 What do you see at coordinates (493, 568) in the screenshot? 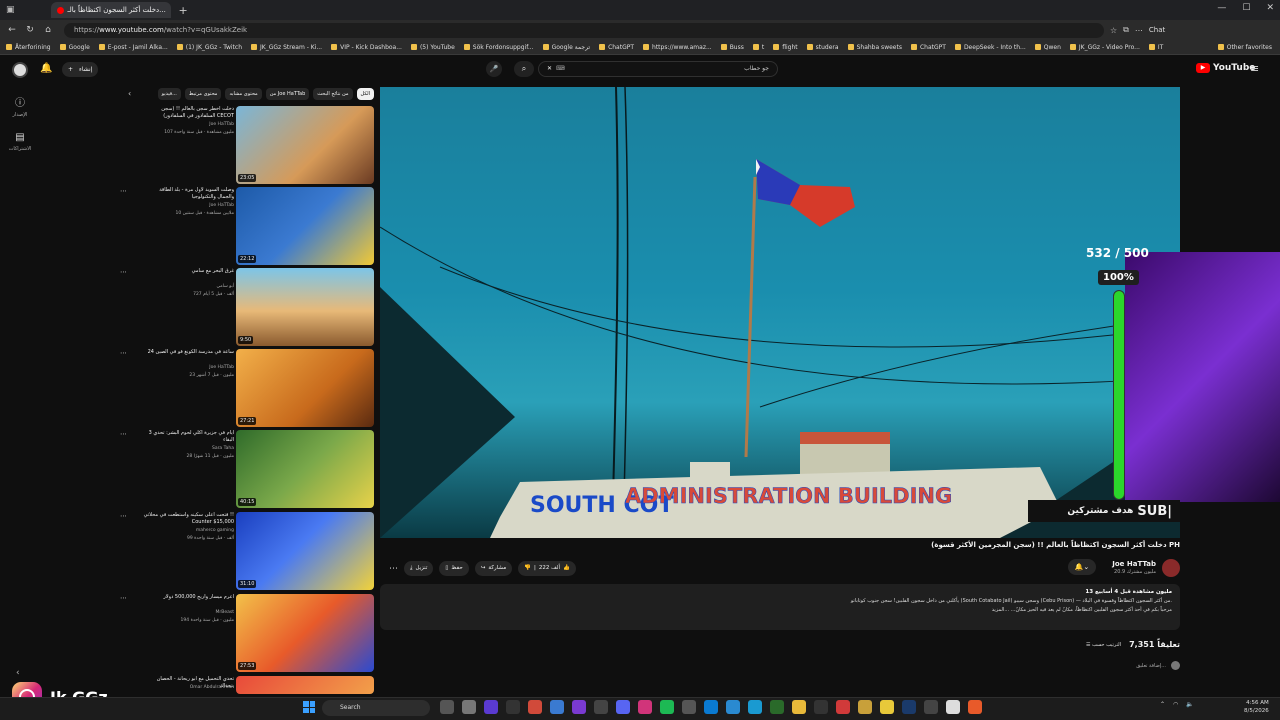
I see `share-button: ↪ مشاركة` at bounding box center [493, 568].